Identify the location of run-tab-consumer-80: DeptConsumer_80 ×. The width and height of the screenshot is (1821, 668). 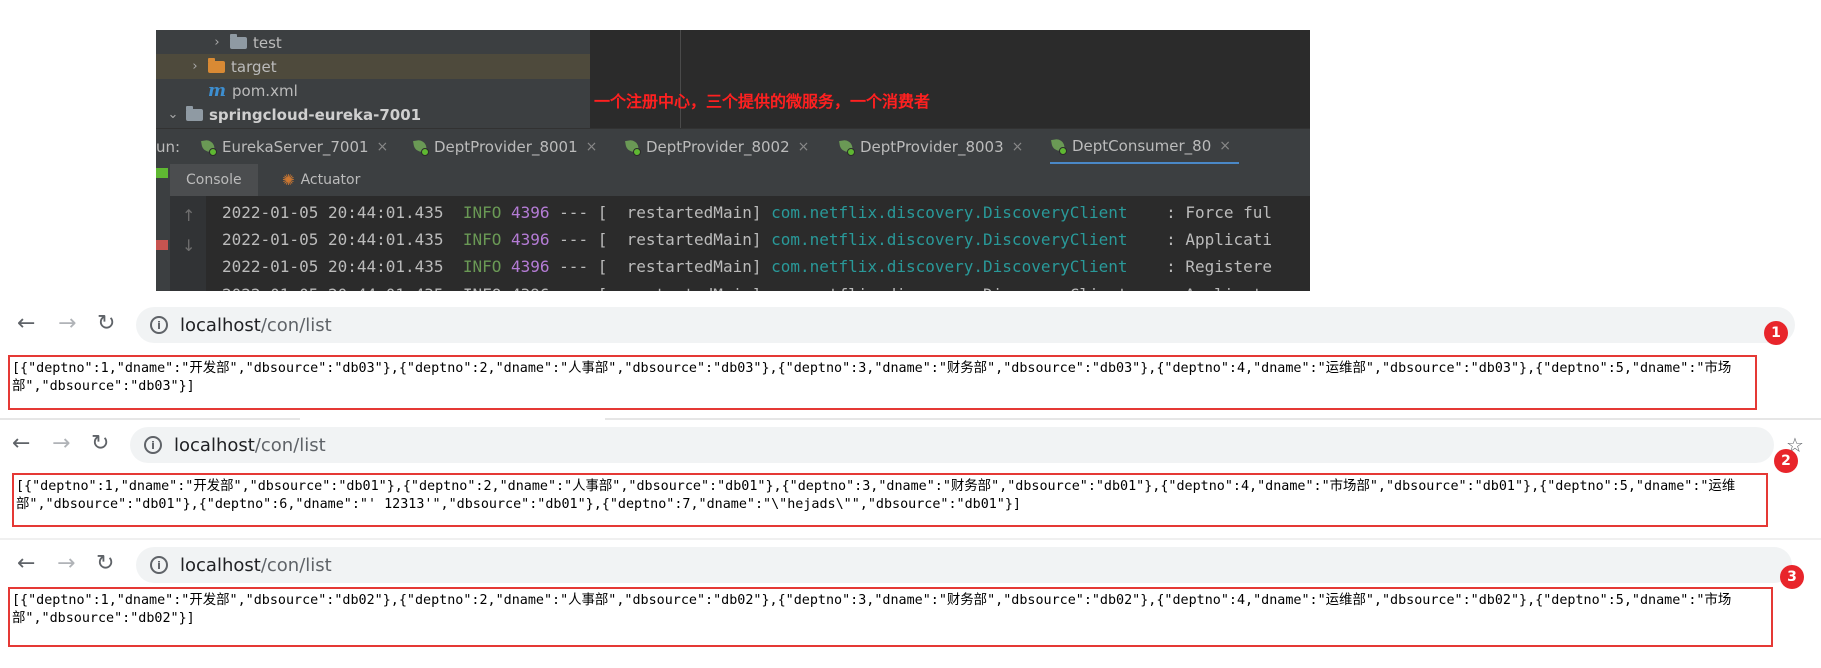
(1144, 147).